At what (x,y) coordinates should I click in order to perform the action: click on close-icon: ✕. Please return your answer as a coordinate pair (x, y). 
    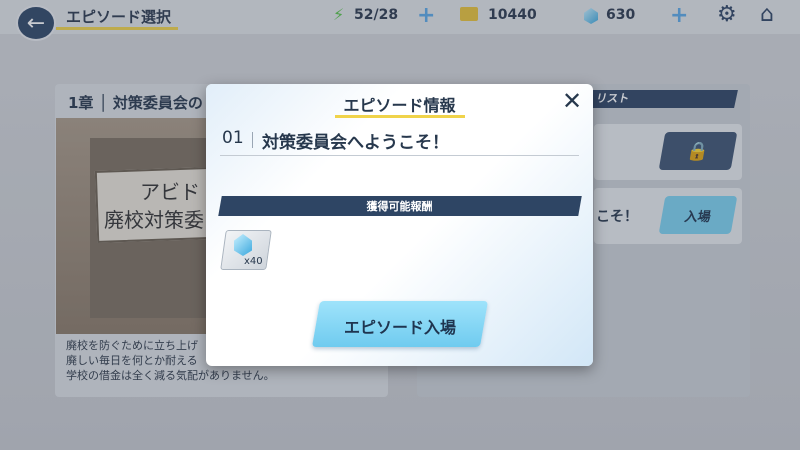
    Looking at the image, I should click on (572, 101).